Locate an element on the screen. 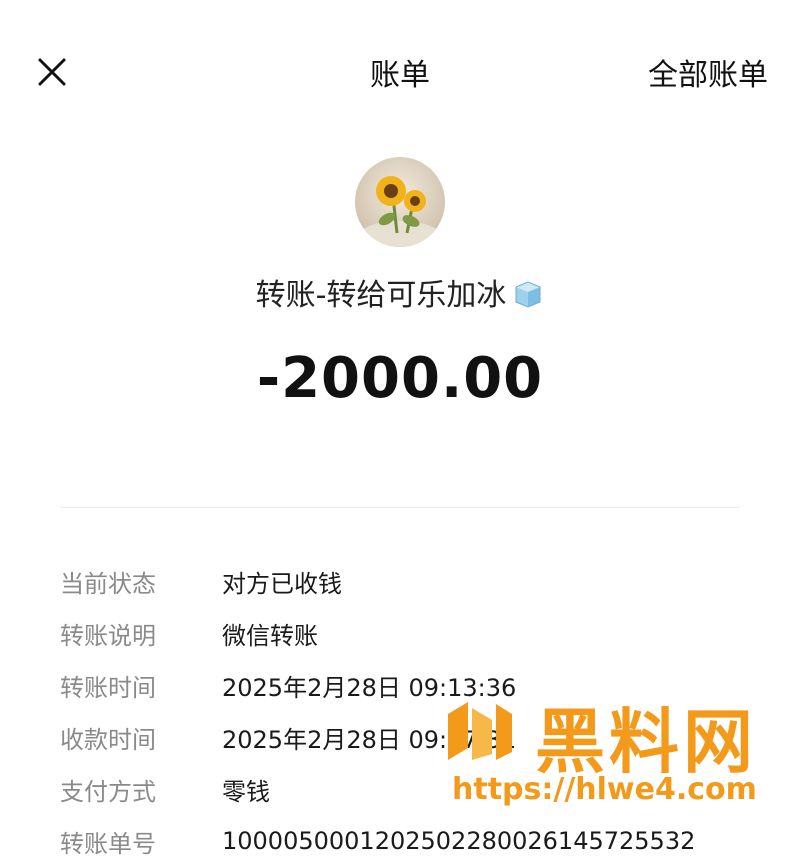 This screenshot has height=867, width=800. detail-label: 转账时间 is located at coordinates (108, 687).